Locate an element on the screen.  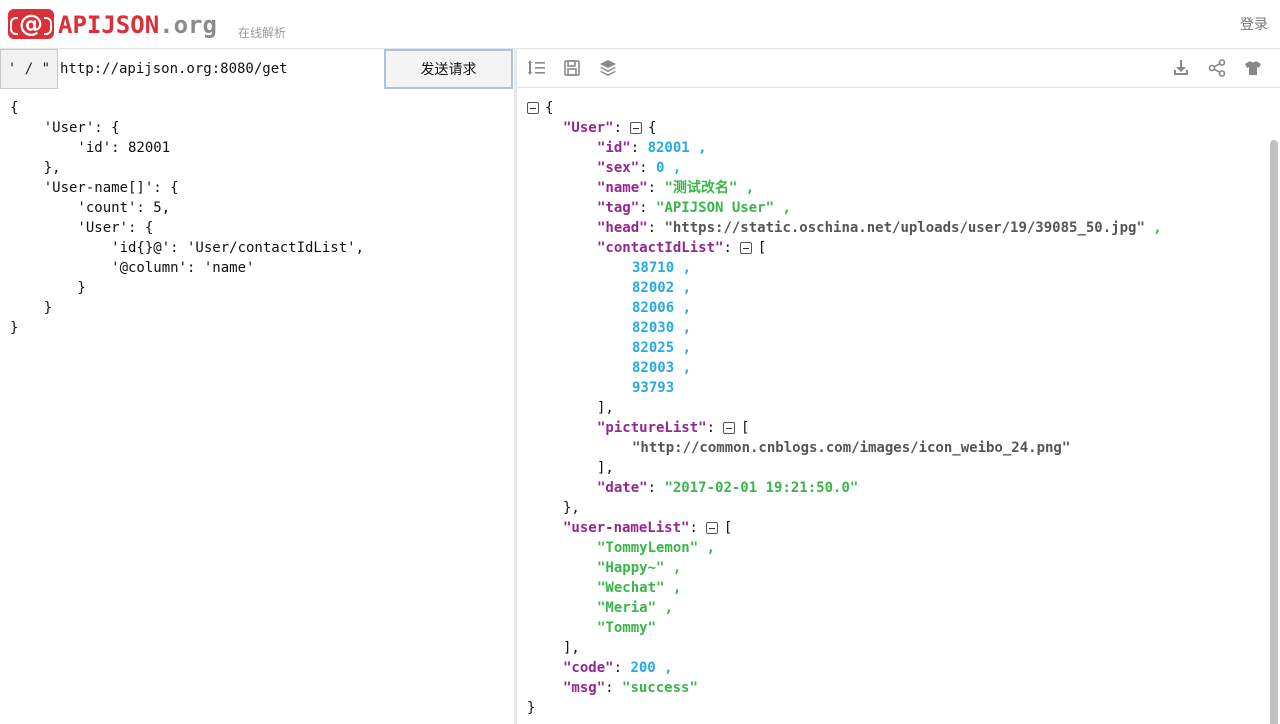
share-icon is located at coordinates (1217, 68).